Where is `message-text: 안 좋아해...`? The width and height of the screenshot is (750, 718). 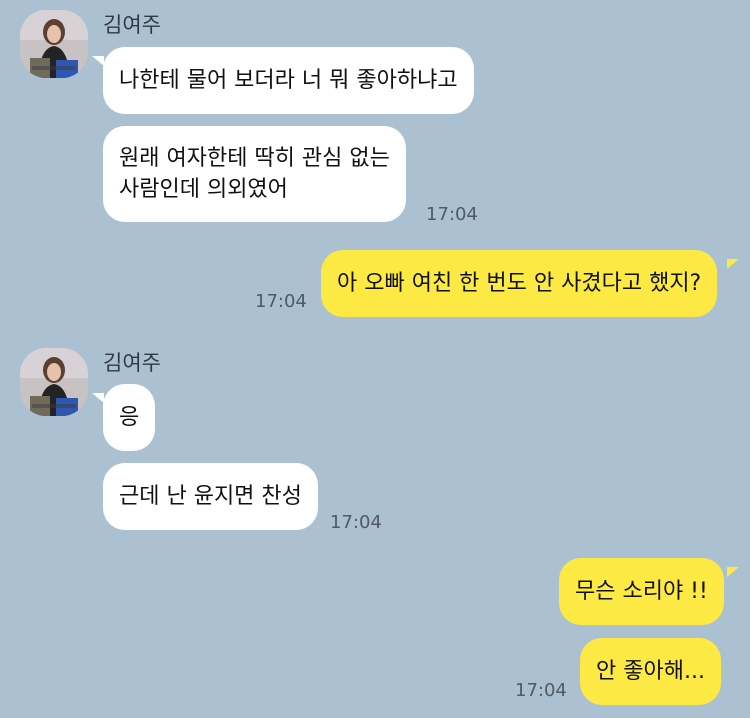
message-text: 안 좋아해... is located at coordinates (650, 671).